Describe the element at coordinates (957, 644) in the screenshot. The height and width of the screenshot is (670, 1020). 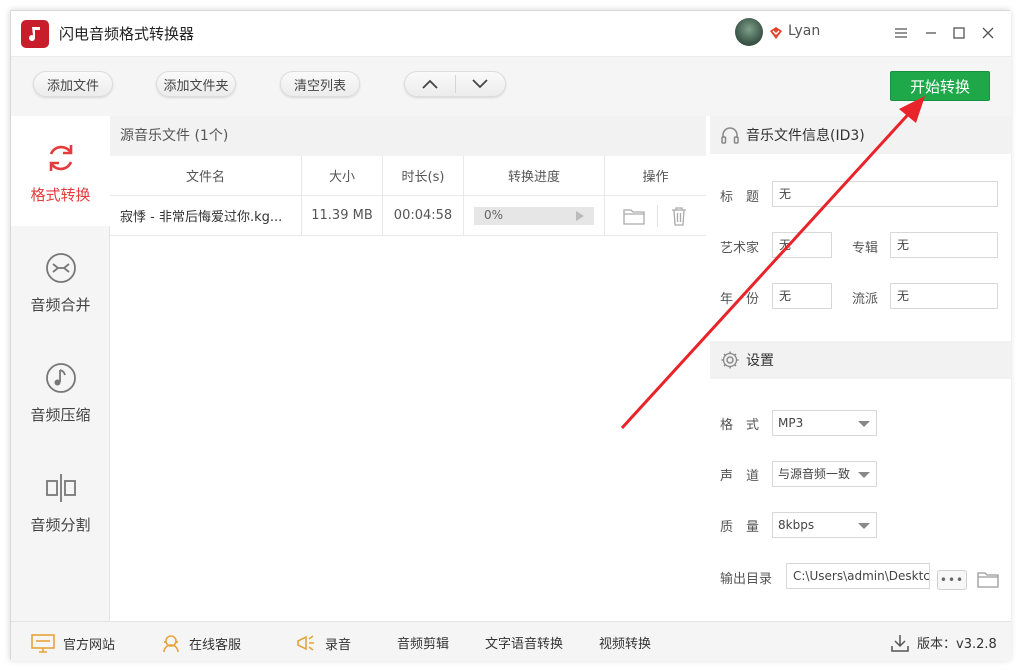
I see `version-label: 版本：v3.2.8` at that location.